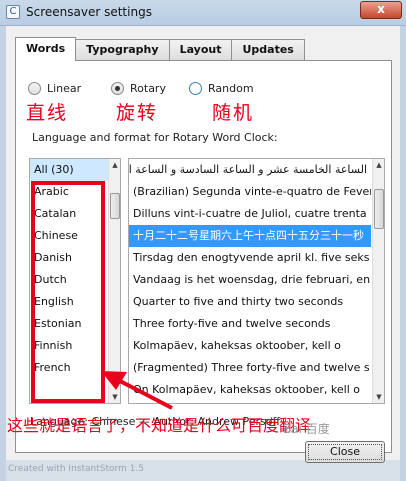  I want to click on language-item: All (30), so click(75, 170).